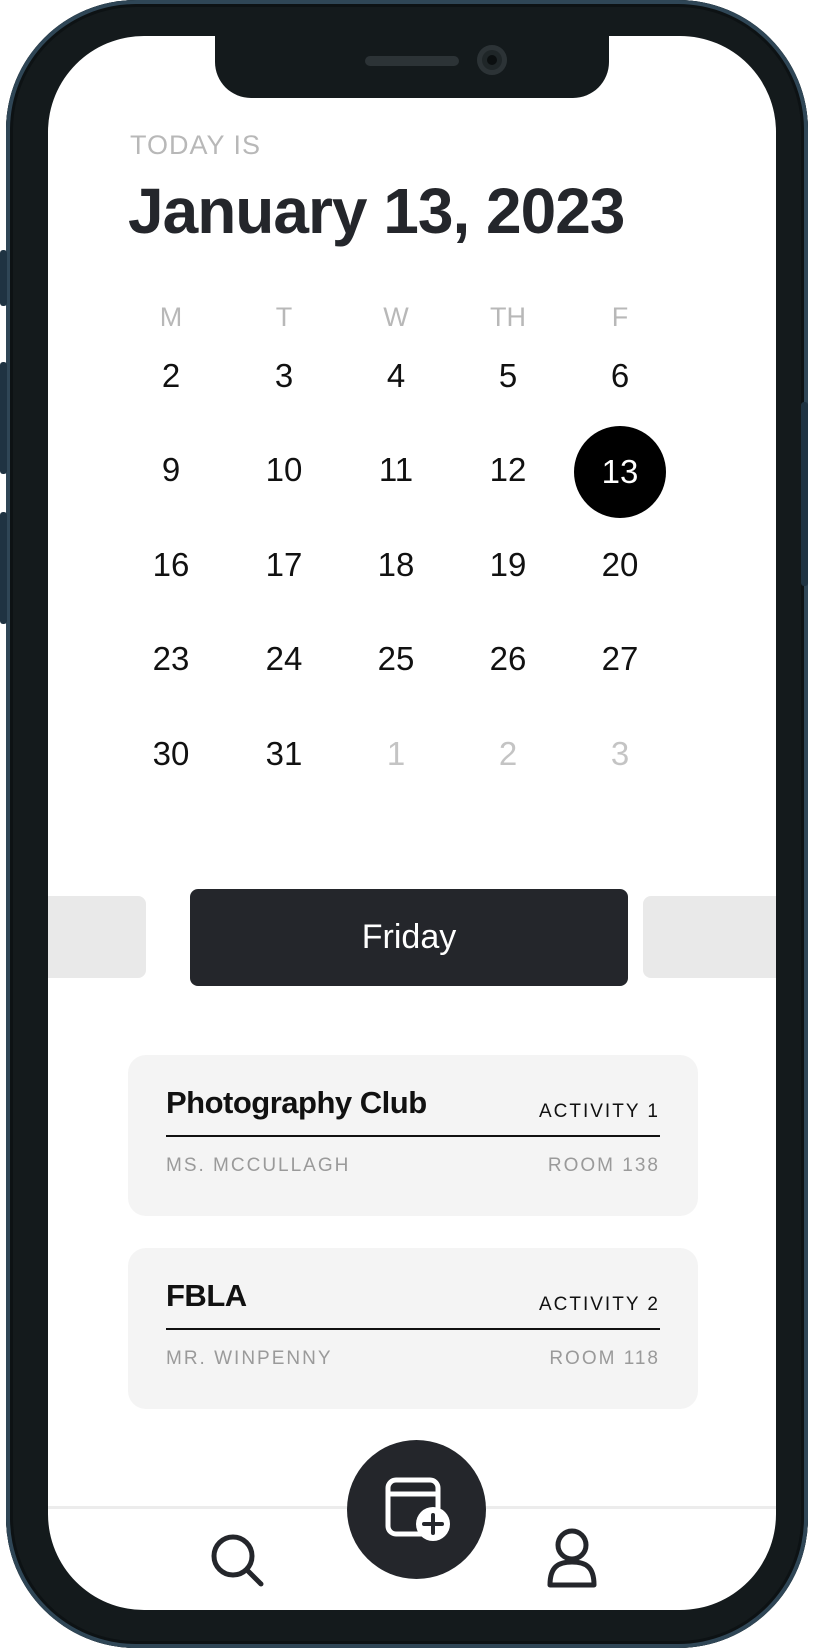  What do you see at coordinates (508, 659) in the screenshot?
I see `calendar-day: 26` at bounding box center [508, 659].